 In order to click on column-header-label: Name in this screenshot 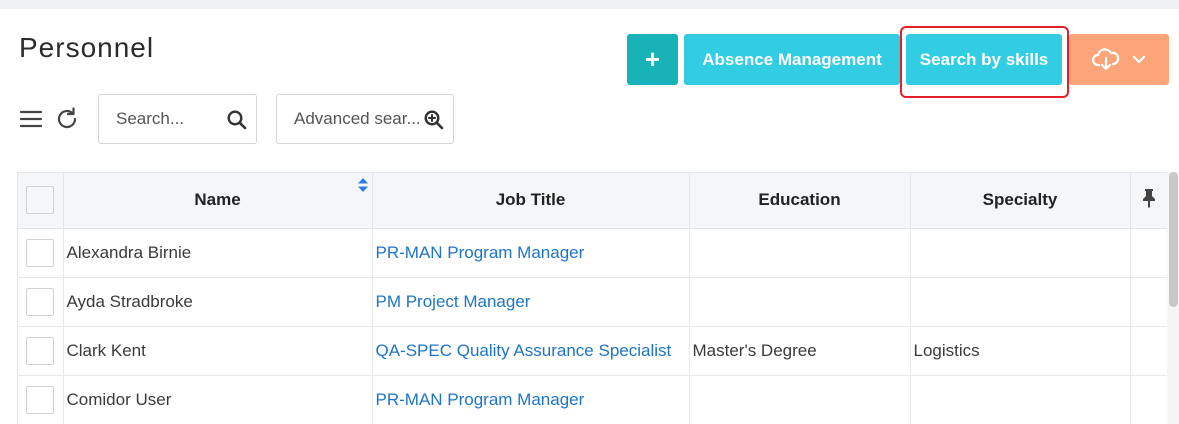, I will do `click(217, 200)`.